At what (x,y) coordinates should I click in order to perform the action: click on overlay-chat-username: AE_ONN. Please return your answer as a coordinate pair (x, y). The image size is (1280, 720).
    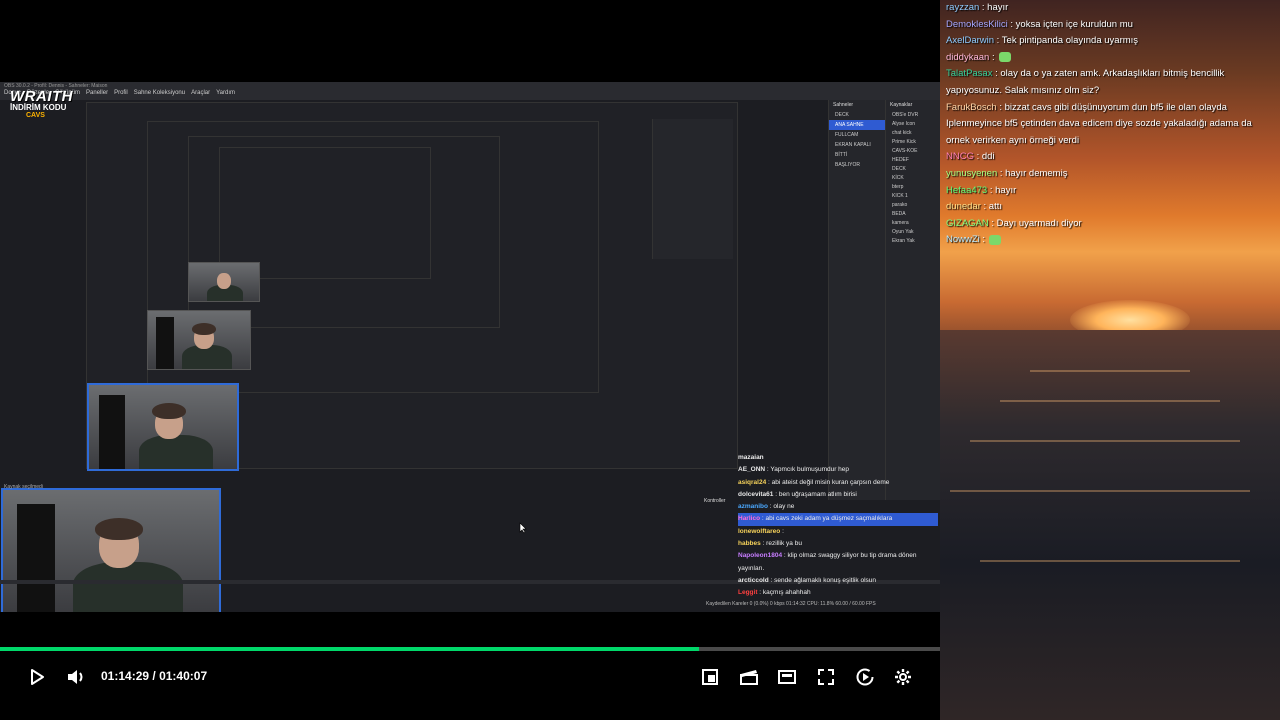
    Looking at the image, I should click on (752, 470).